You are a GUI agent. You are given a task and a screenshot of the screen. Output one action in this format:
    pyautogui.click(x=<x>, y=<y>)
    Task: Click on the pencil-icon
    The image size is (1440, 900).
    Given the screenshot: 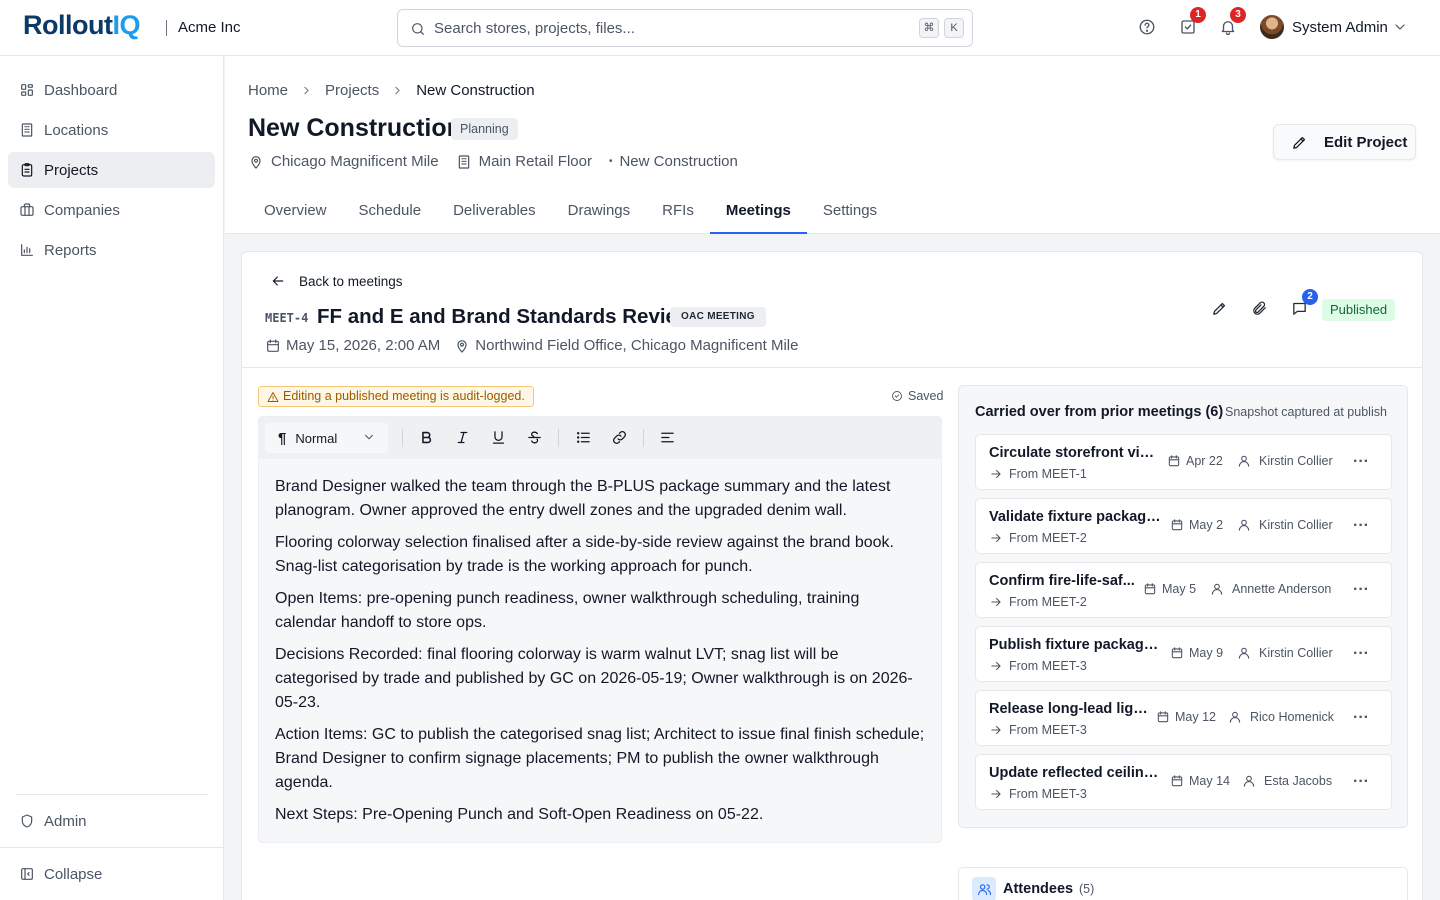 What is the action you would take?
    pyautogui.click(x=1299, y=142)
    